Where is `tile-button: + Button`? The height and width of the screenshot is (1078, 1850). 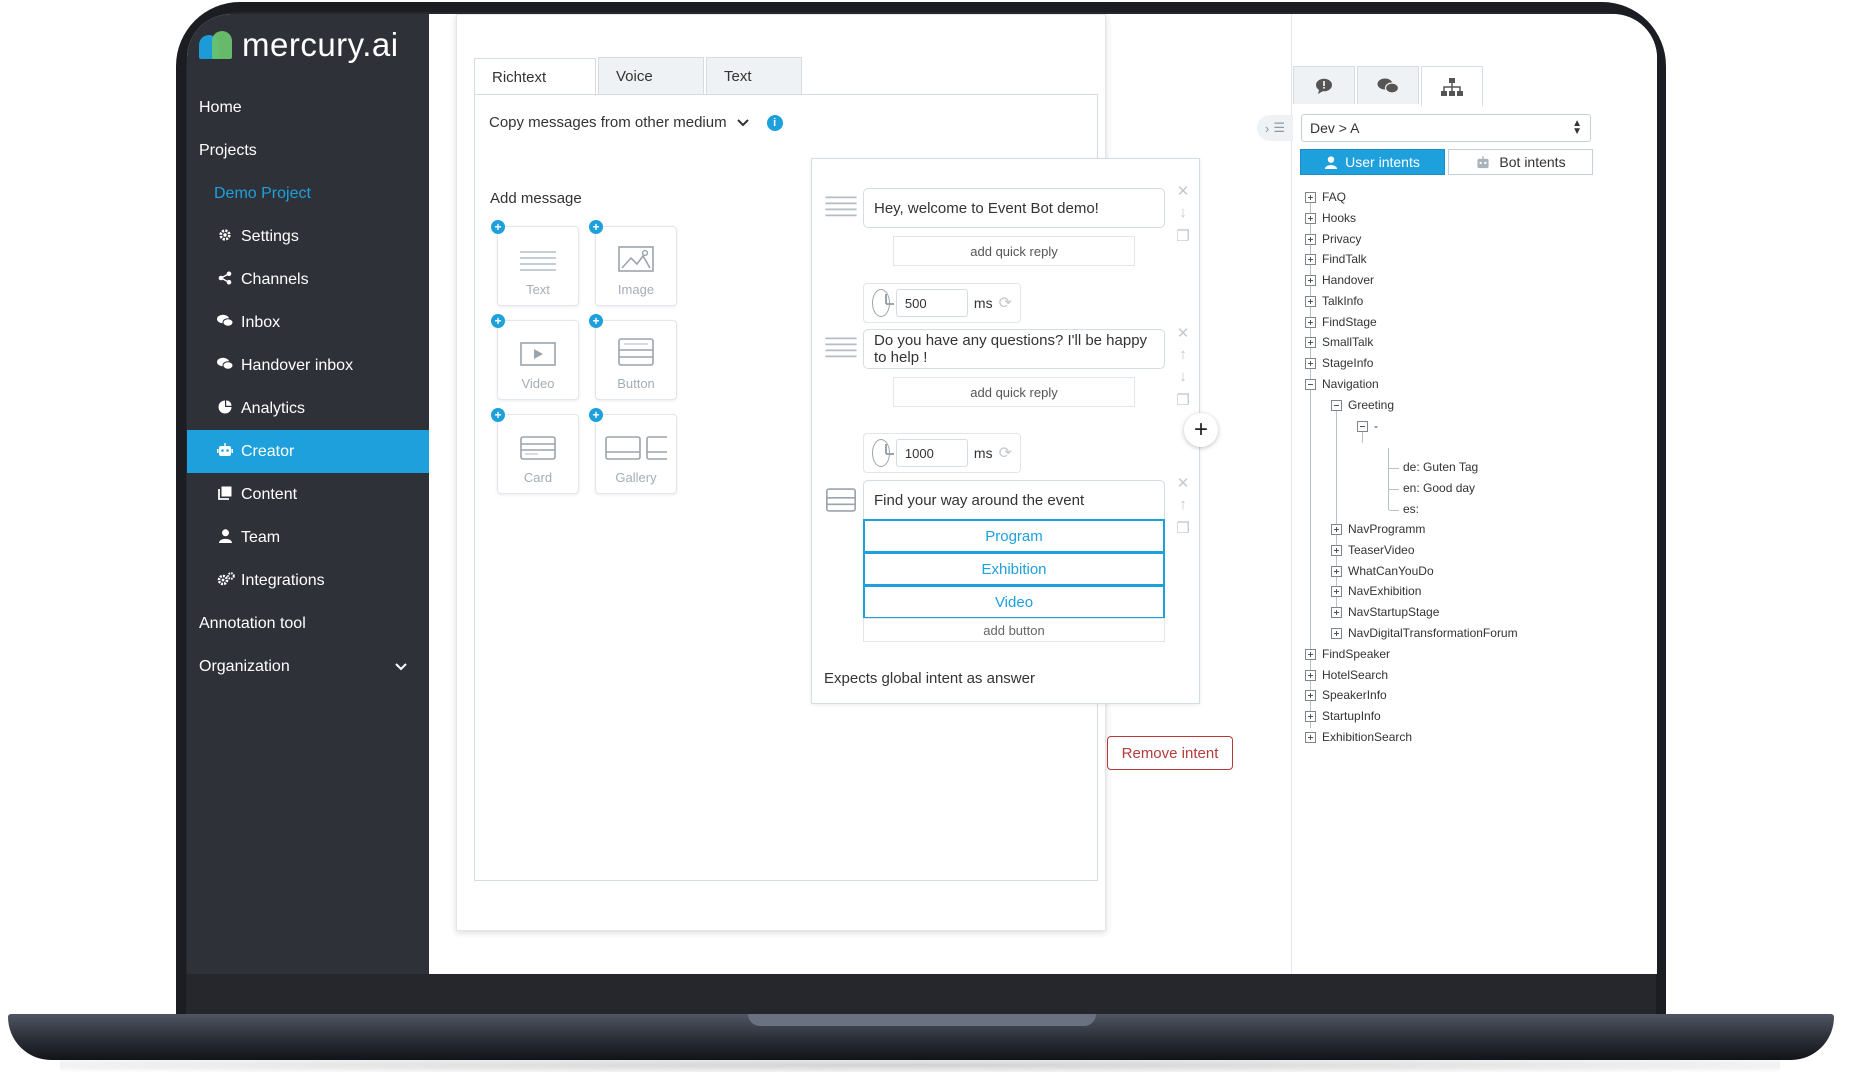 tile-button: + Button is located at coordinates (633, 357).